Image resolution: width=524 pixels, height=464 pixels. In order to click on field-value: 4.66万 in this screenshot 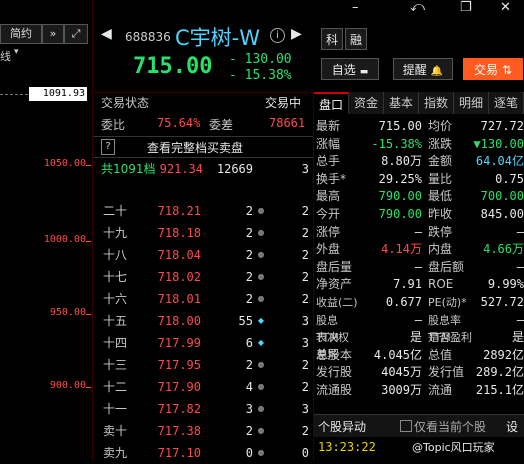, I will do `click(503, 249)`.